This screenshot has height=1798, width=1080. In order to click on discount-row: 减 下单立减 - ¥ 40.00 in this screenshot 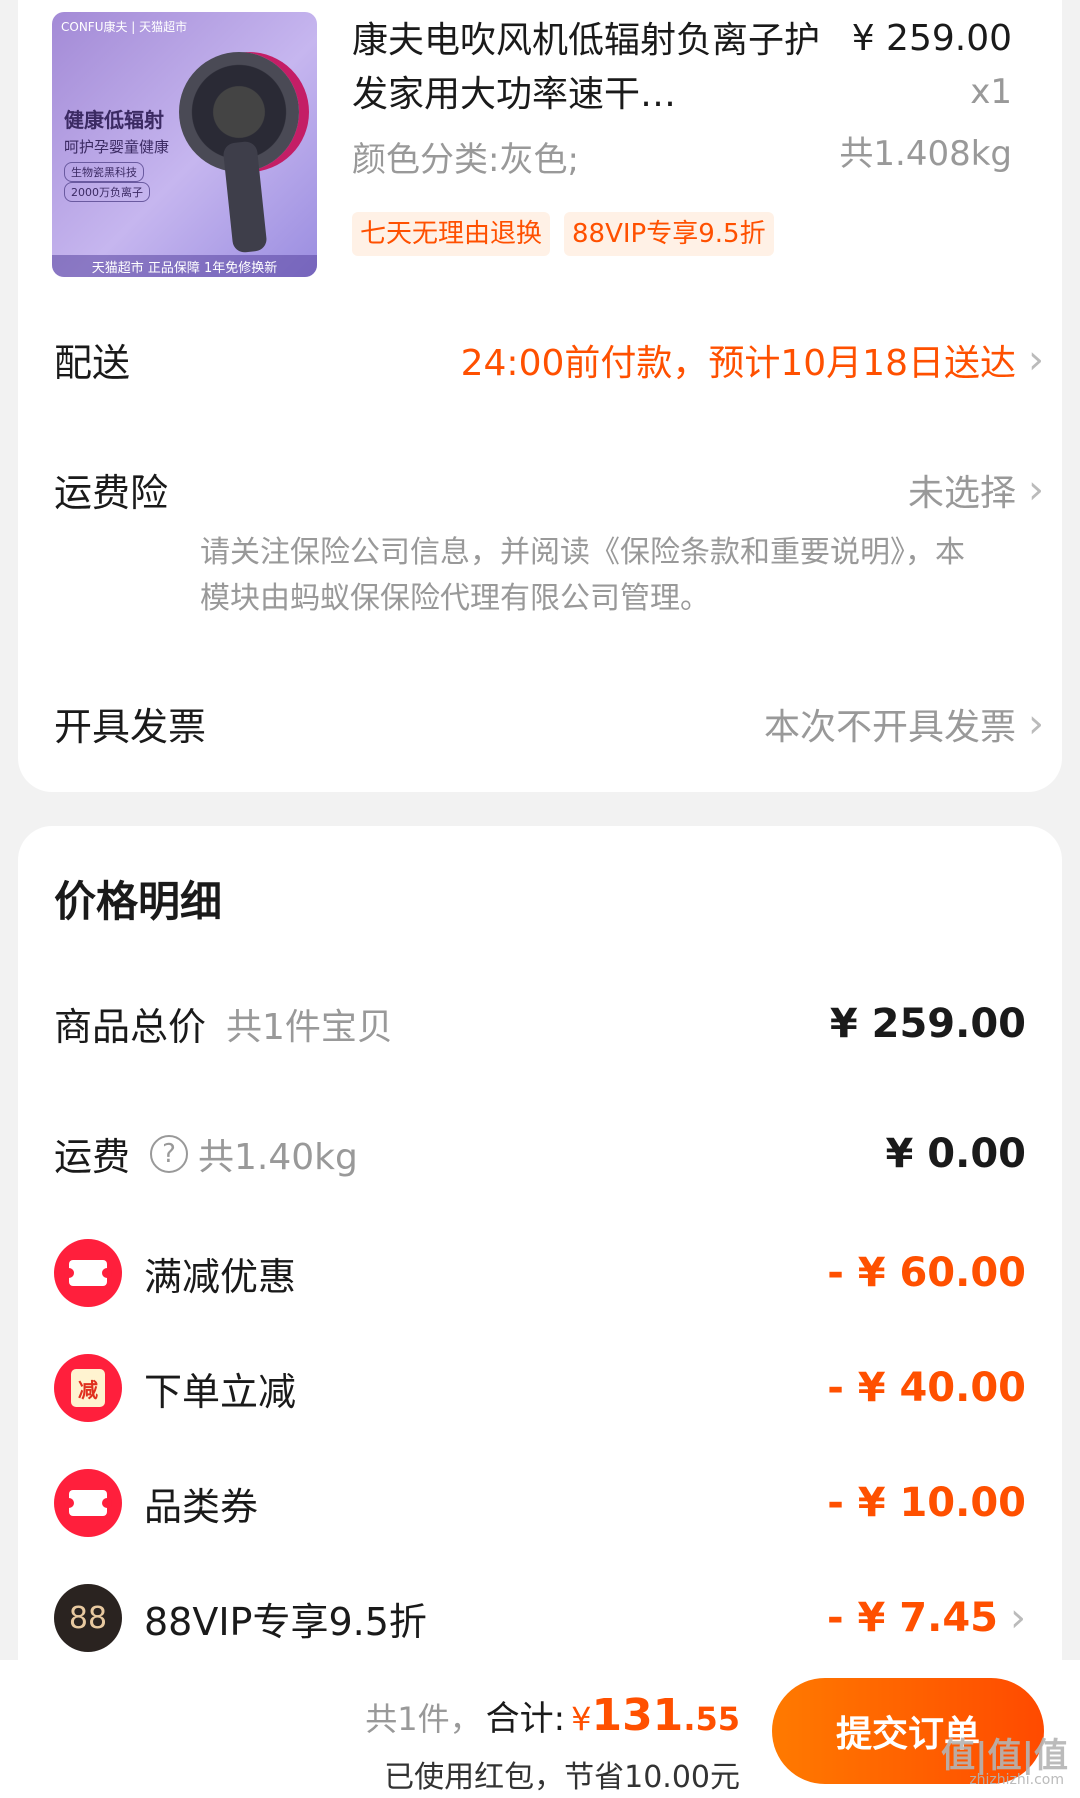, I will do `click(540, 1388)`.